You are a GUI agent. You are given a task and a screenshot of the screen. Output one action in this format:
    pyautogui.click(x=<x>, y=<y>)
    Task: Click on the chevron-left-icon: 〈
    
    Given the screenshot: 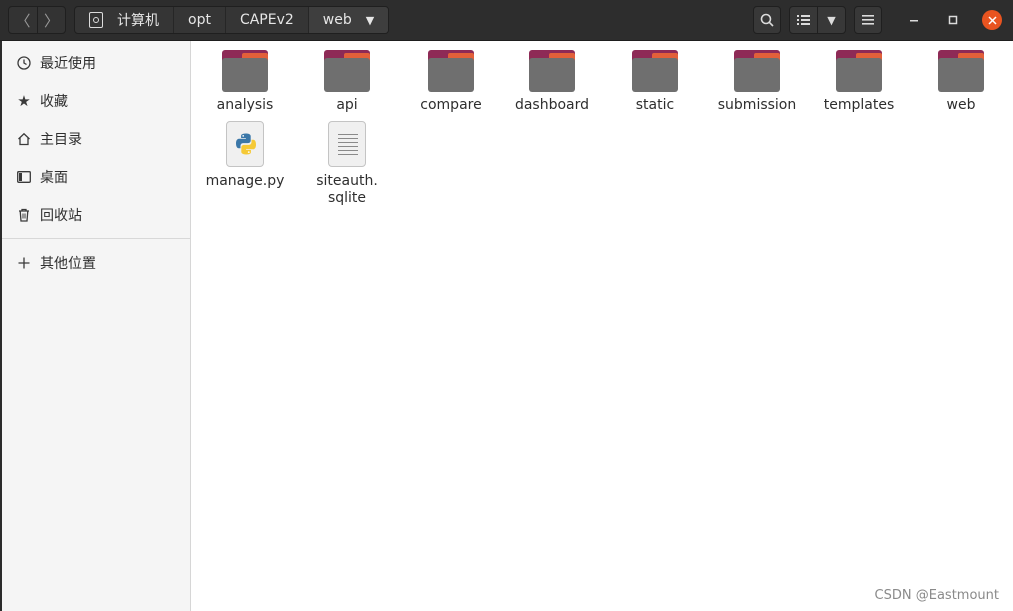 What is the action you would take?
    pyautogui.click(x=23, y=20)
    